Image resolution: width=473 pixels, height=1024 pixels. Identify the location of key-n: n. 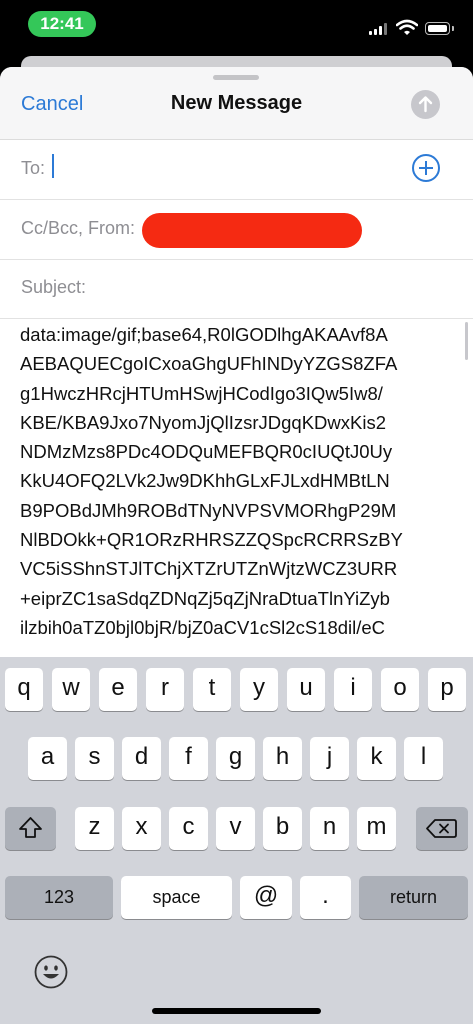
(329, 828).